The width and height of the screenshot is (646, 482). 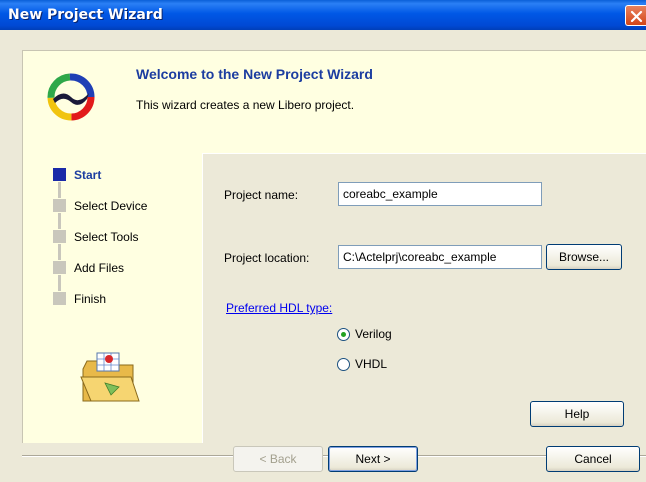 What do you see at coordinates (373, 334) in the screenshot?
I see `radio-label: Verilog` at bounding box center [373, 334].